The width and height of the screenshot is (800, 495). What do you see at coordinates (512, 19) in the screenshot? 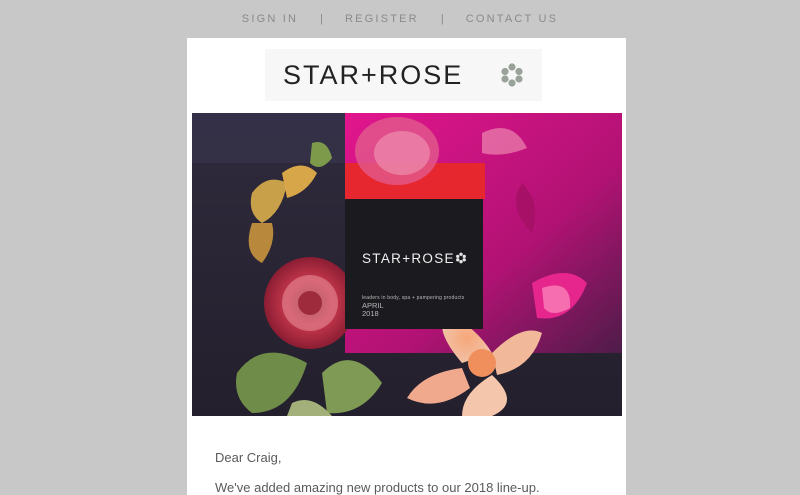
I see `contact-us-link: CONTACT US` at bounding box center [512, 19].